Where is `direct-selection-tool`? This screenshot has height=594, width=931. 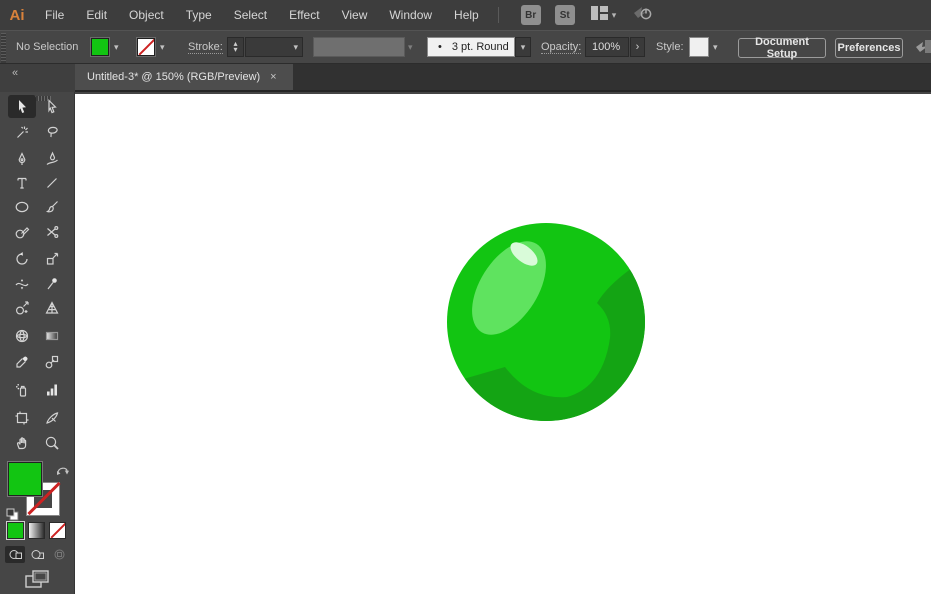
direct-selection-tool is located at coordinates (52, 106).